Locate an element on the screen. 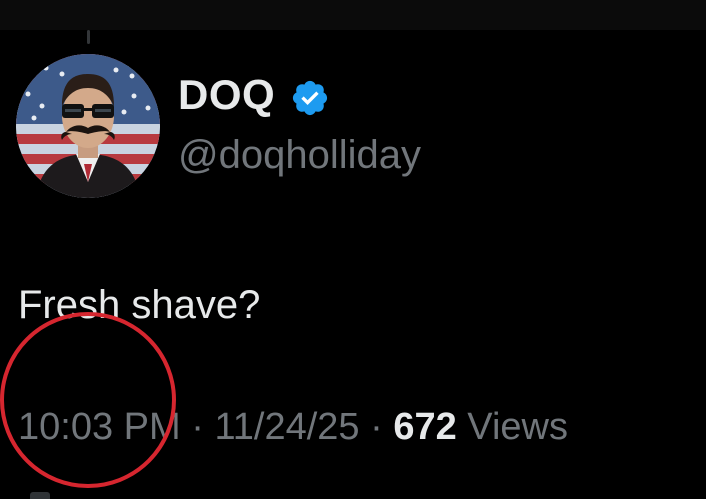 The width and height of the screenshot is (706, 499). views-count: 672 is located at coordinates (424, 427).